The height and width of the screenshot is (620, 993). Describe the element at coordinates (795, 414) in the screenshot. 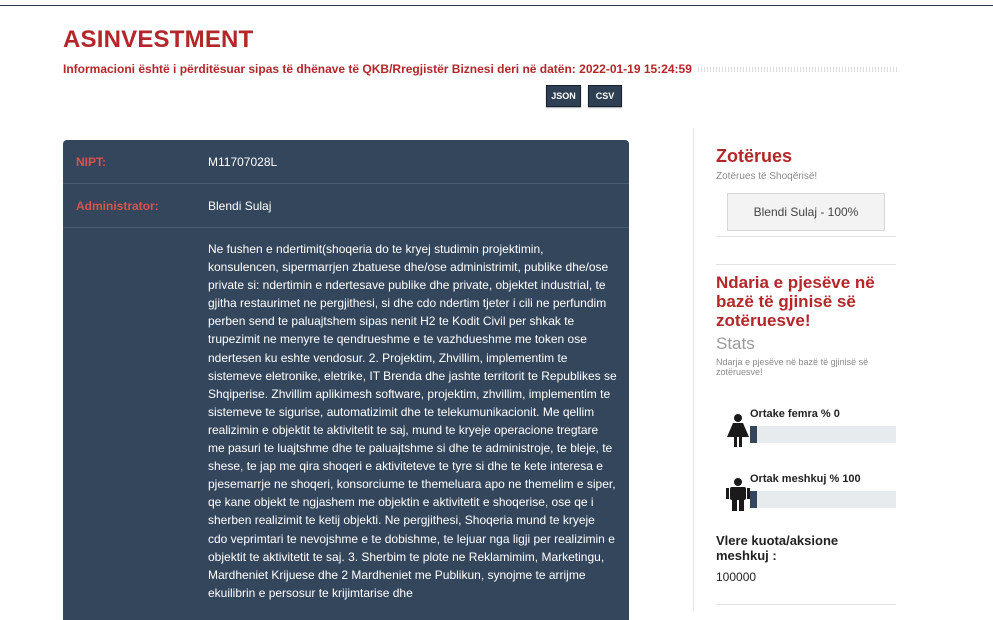

I see `female-share-label: Ortake femra % 0` at that location.